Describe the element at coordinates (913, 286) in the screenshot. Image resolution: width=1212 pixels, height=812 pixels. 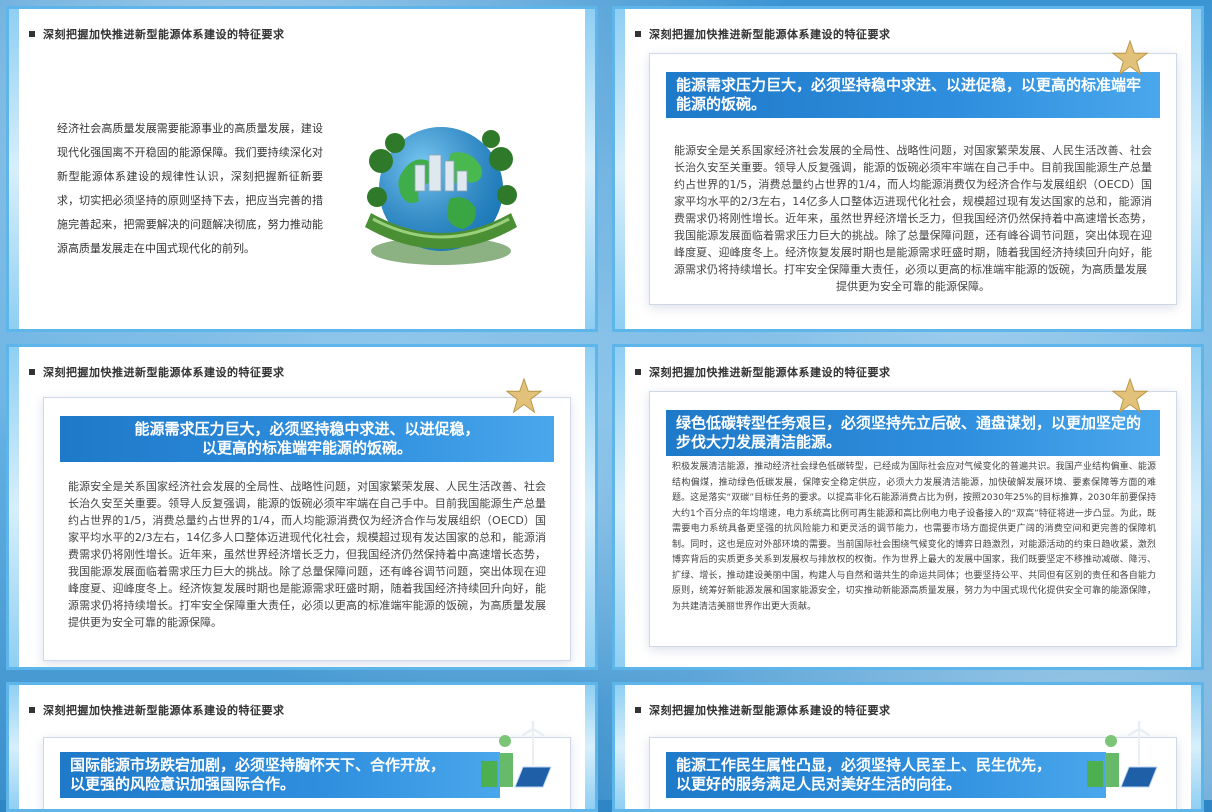
I see `card-body-last-line: 提供更为安全可靠的能源保障。` at that location.